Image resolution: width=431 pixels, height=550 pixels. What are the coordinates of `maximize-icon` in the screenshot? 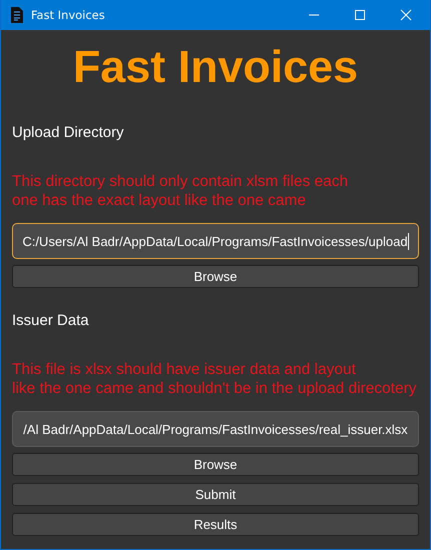 It's located at (360, 15).